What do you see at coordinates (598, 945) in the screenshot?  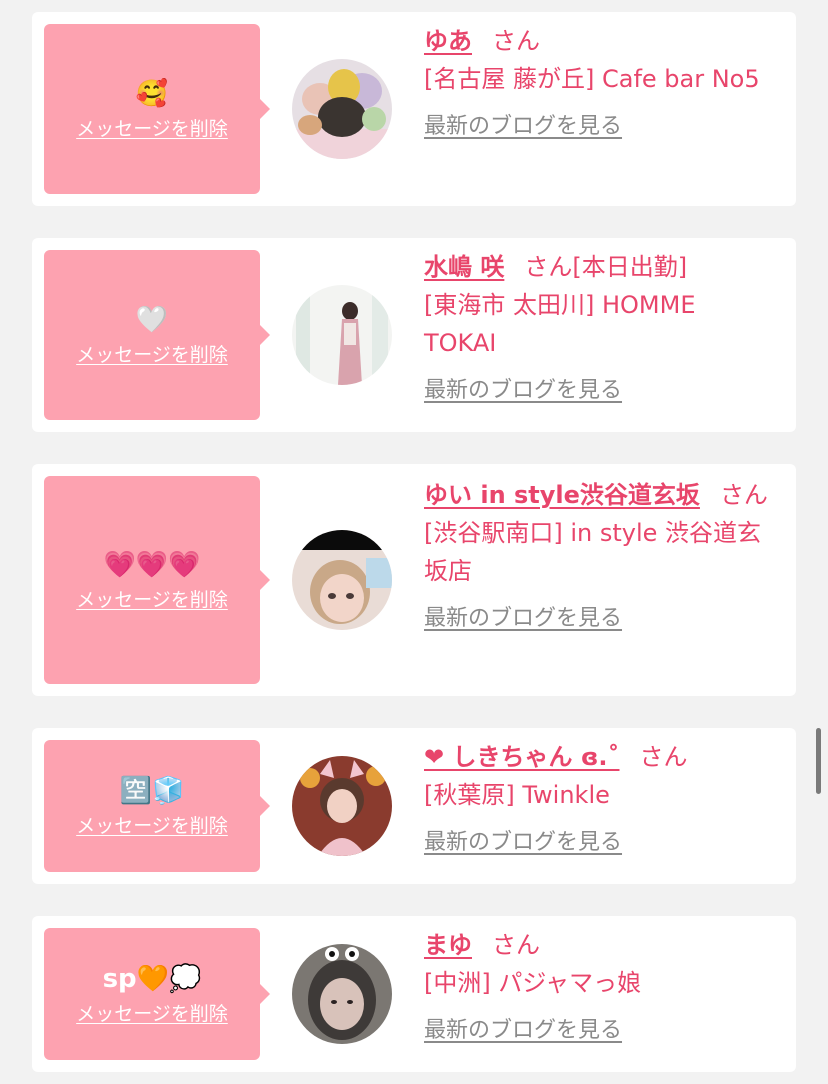 I see `name-line: まゆ さん` at bounding box center [598, 945].